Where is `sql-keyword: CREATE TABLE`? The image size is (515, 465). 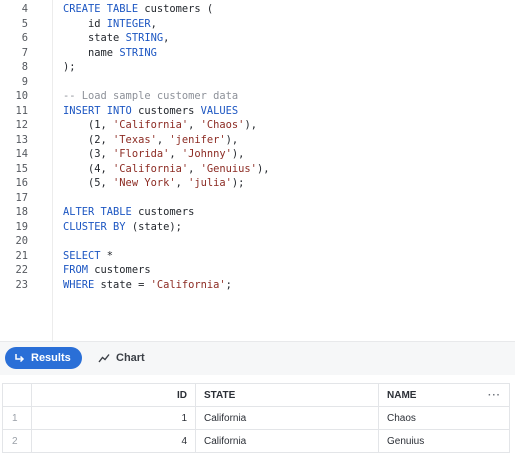
sql-keyword: CREATE TABLE is located at coordinates (104, 9).